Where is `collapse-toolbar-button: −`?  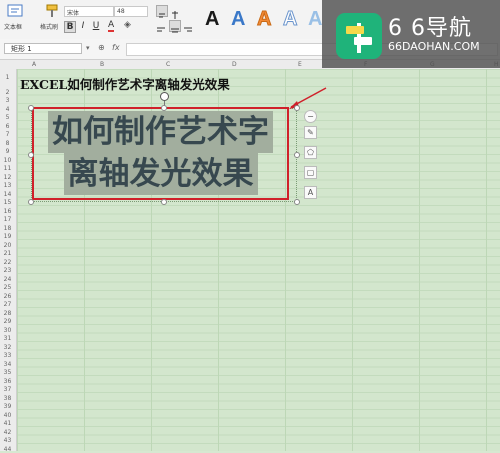
collapse-toolbar-button: − is located at coordinates (310, 116).